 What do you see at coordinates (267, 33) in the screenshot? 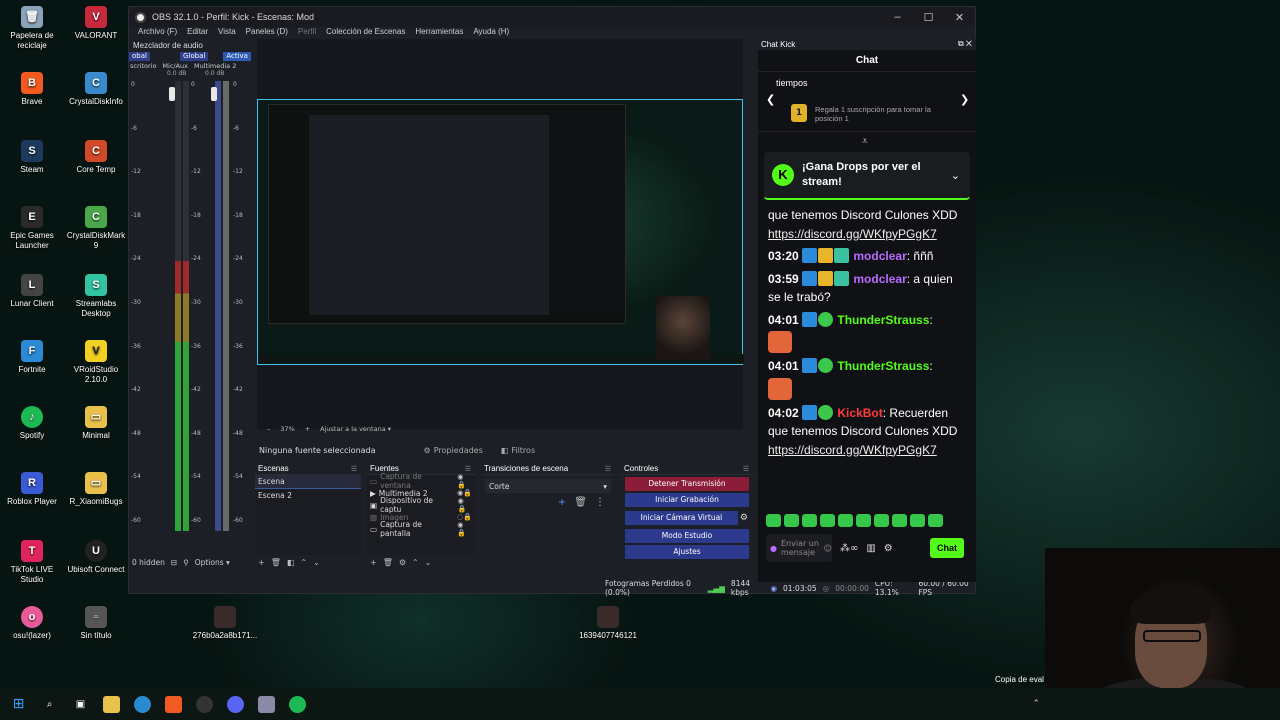
I see `menu-paneles: Paneles (D)` at bounding box center [267, 33].